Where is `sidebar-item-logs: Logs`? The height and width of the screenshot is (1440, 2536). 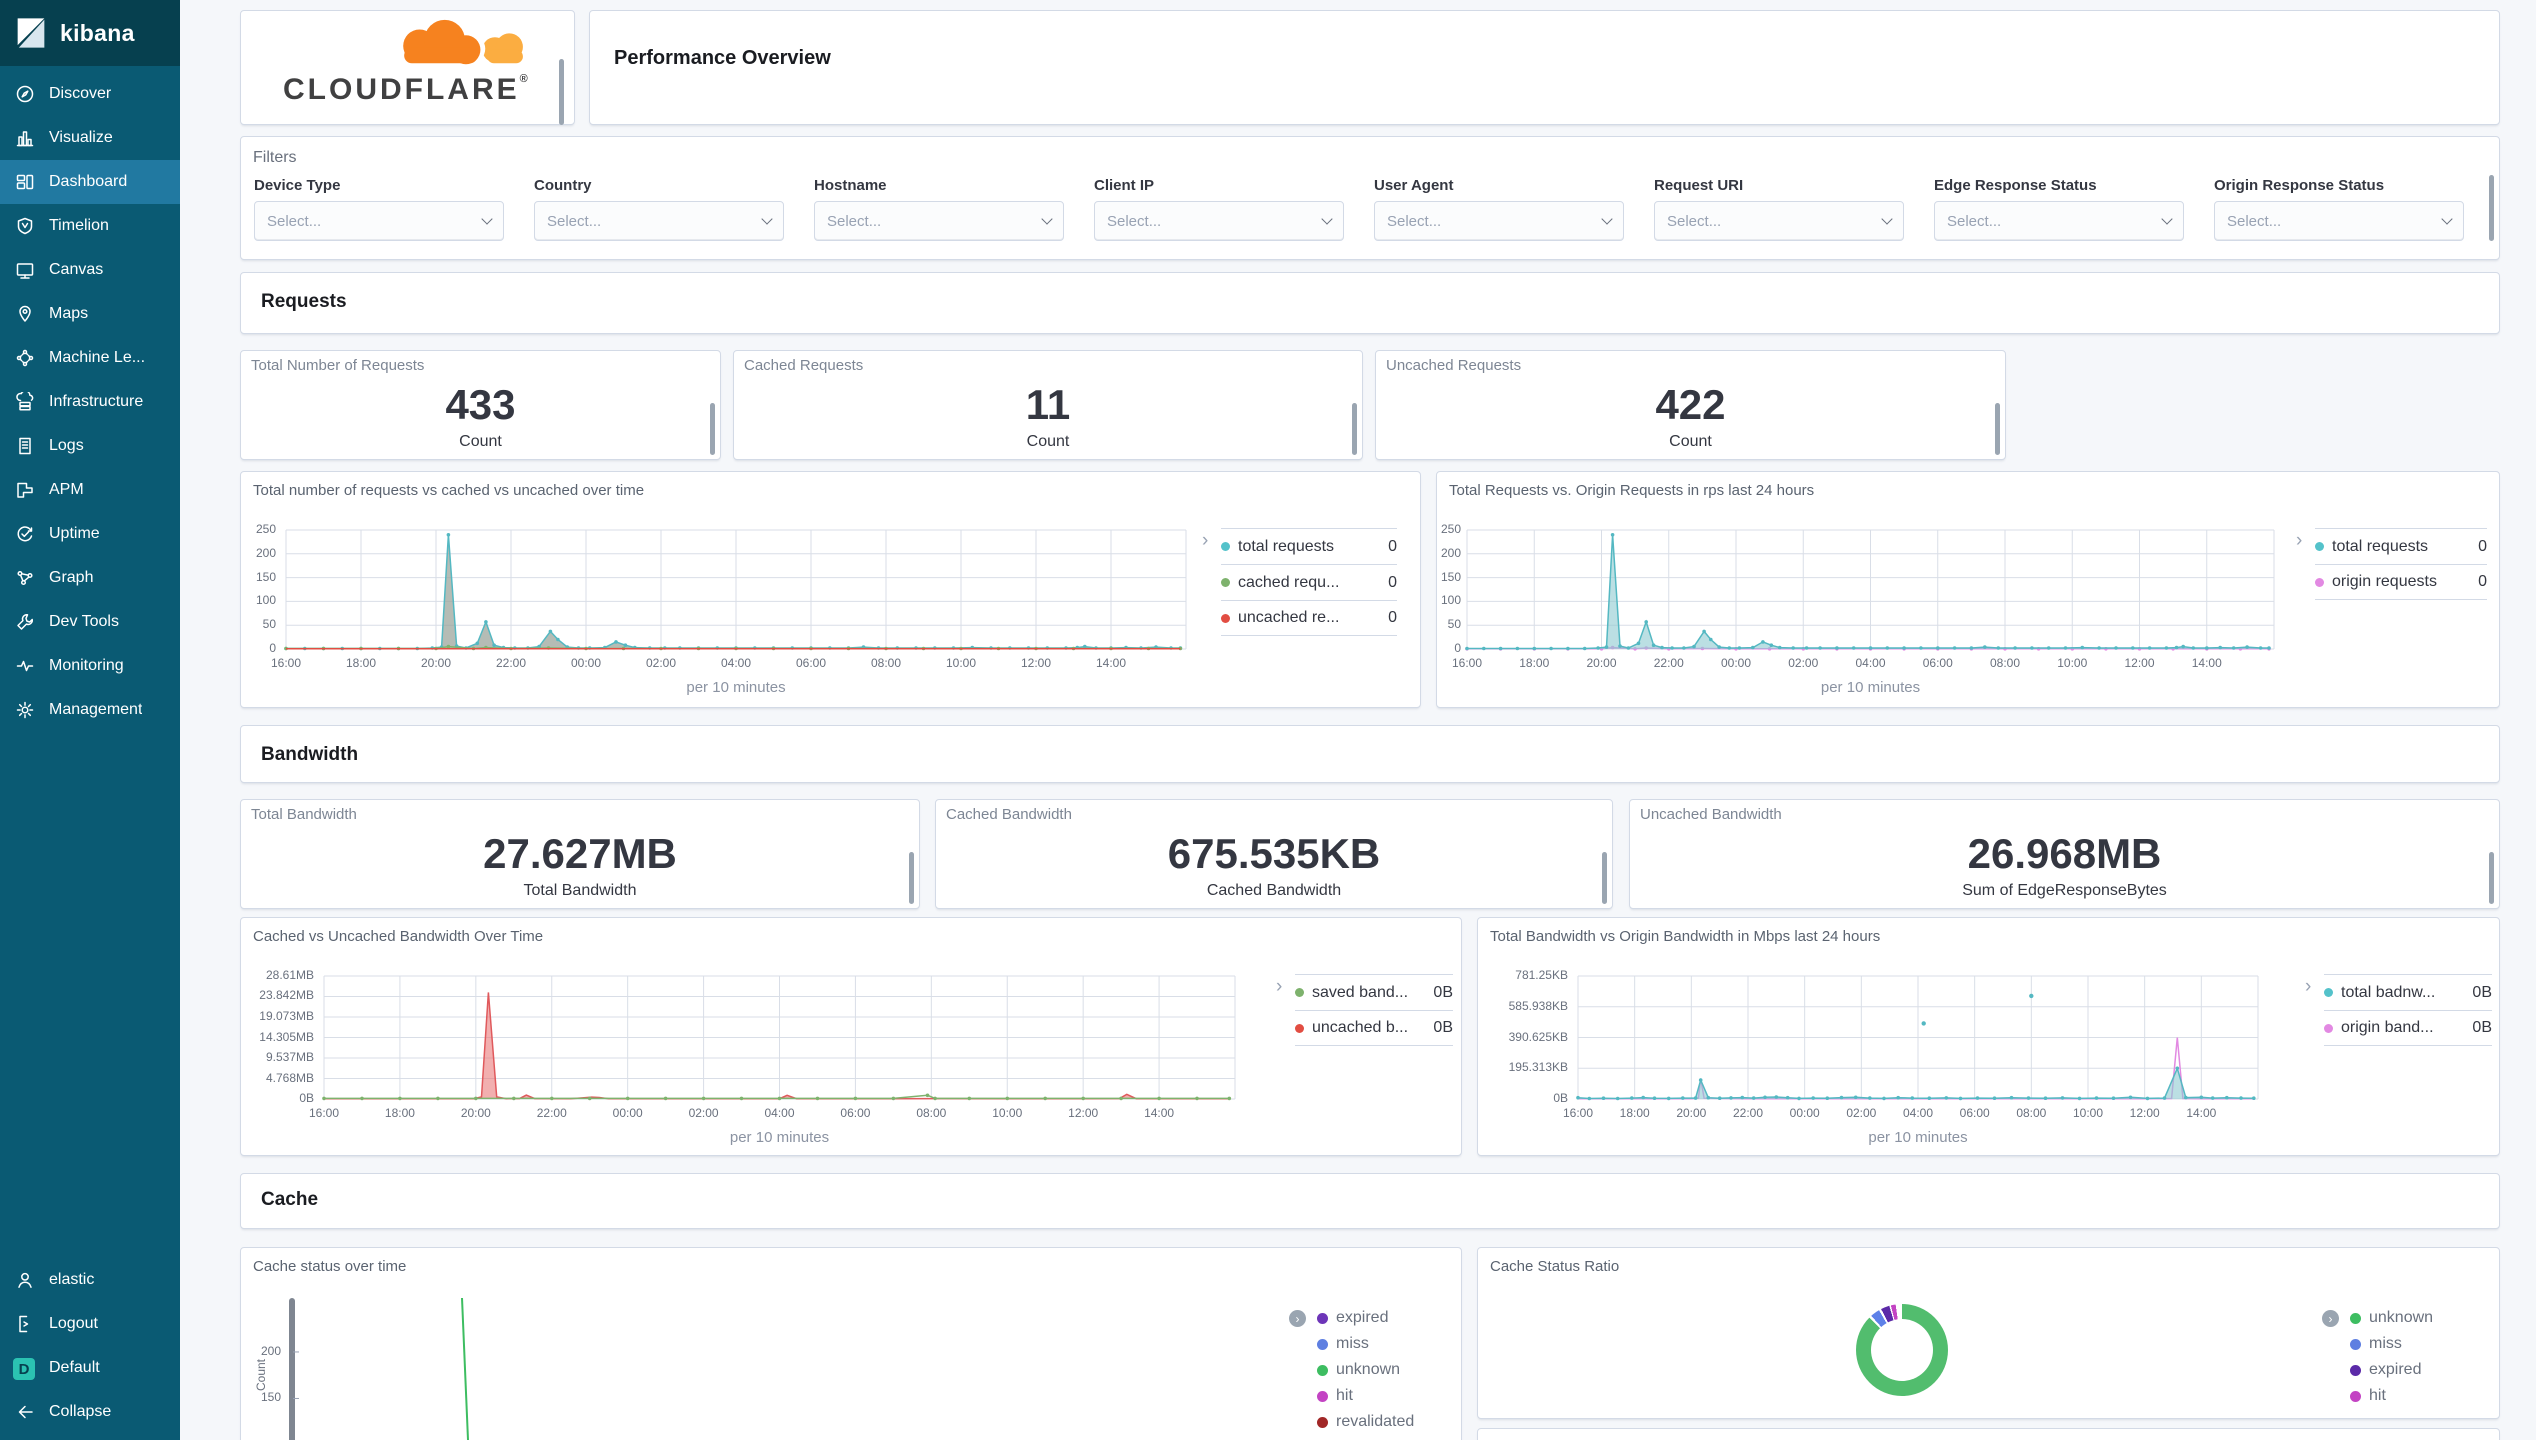
sidebar-item-logs: Logs is located at coordinates (90, 446).